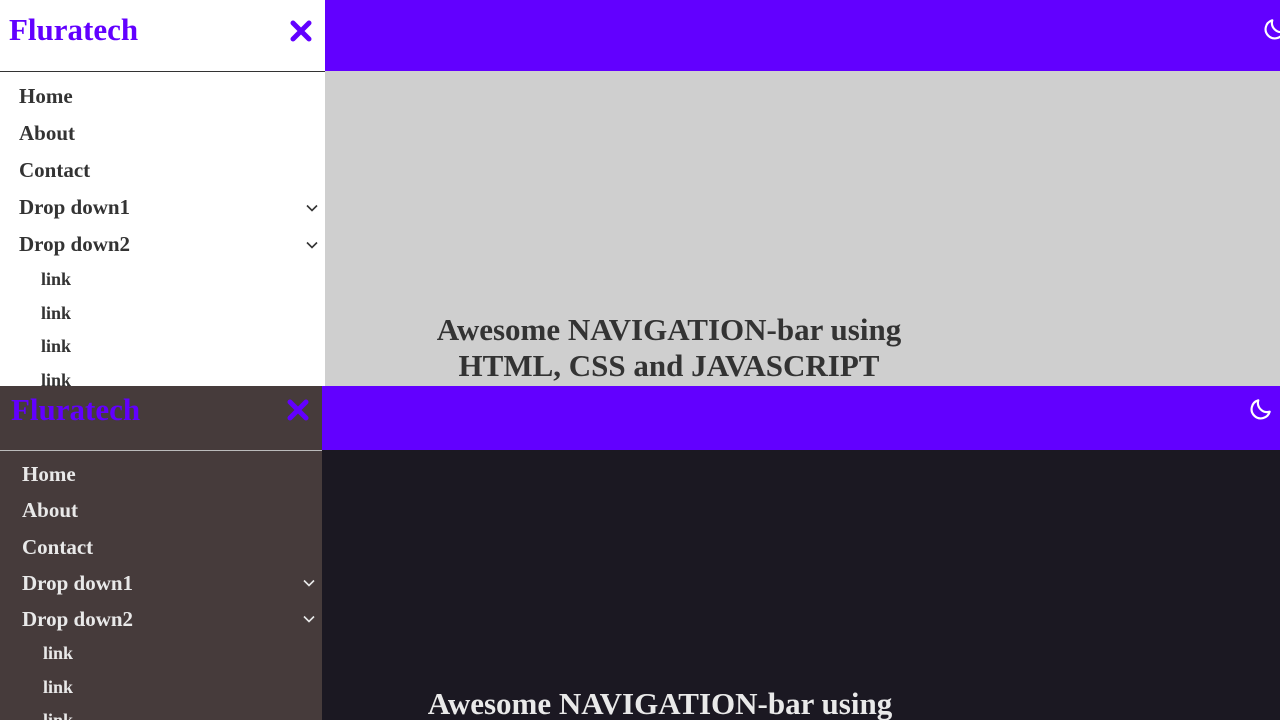 This screenshot has width=1280, height=720. I want to click on hero-title: Awesome NAVIGATION-bar using, so click(660, 703).